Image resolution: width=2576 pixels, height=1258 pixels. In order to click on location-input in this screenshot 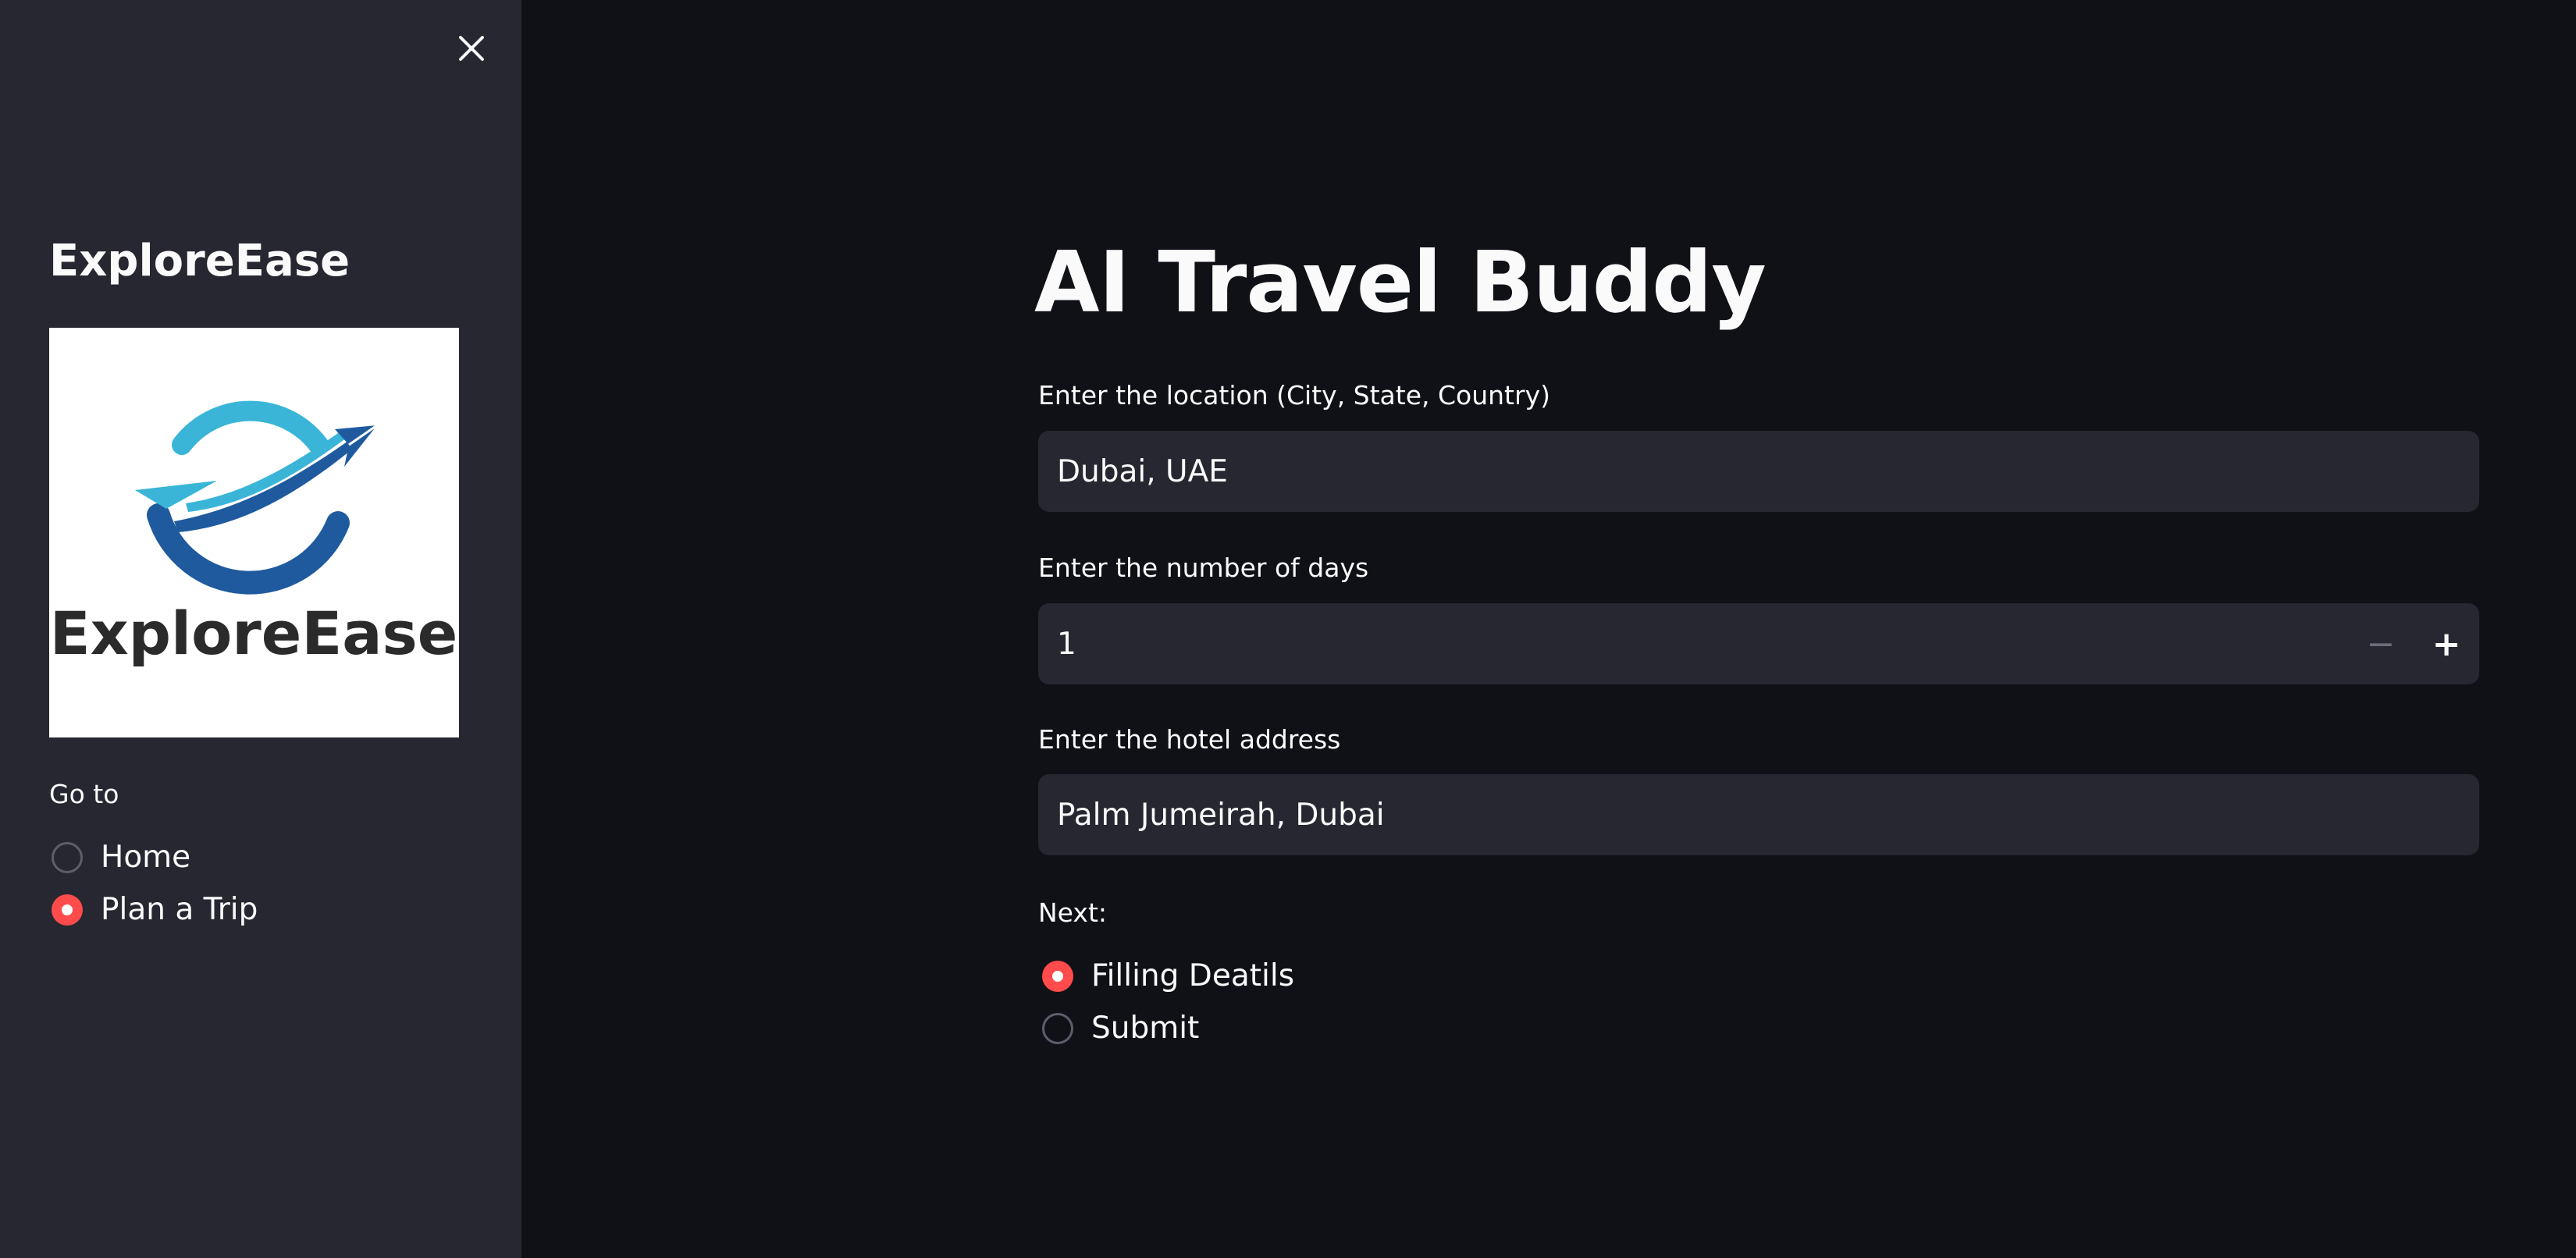, I will do `click(1758, 471)`.